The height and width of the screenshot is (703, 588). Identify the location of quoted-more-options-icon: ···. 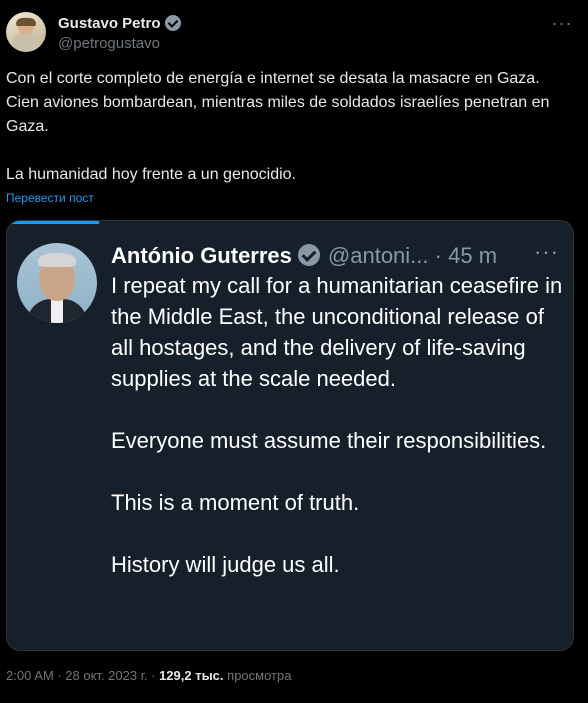
(546, 252).